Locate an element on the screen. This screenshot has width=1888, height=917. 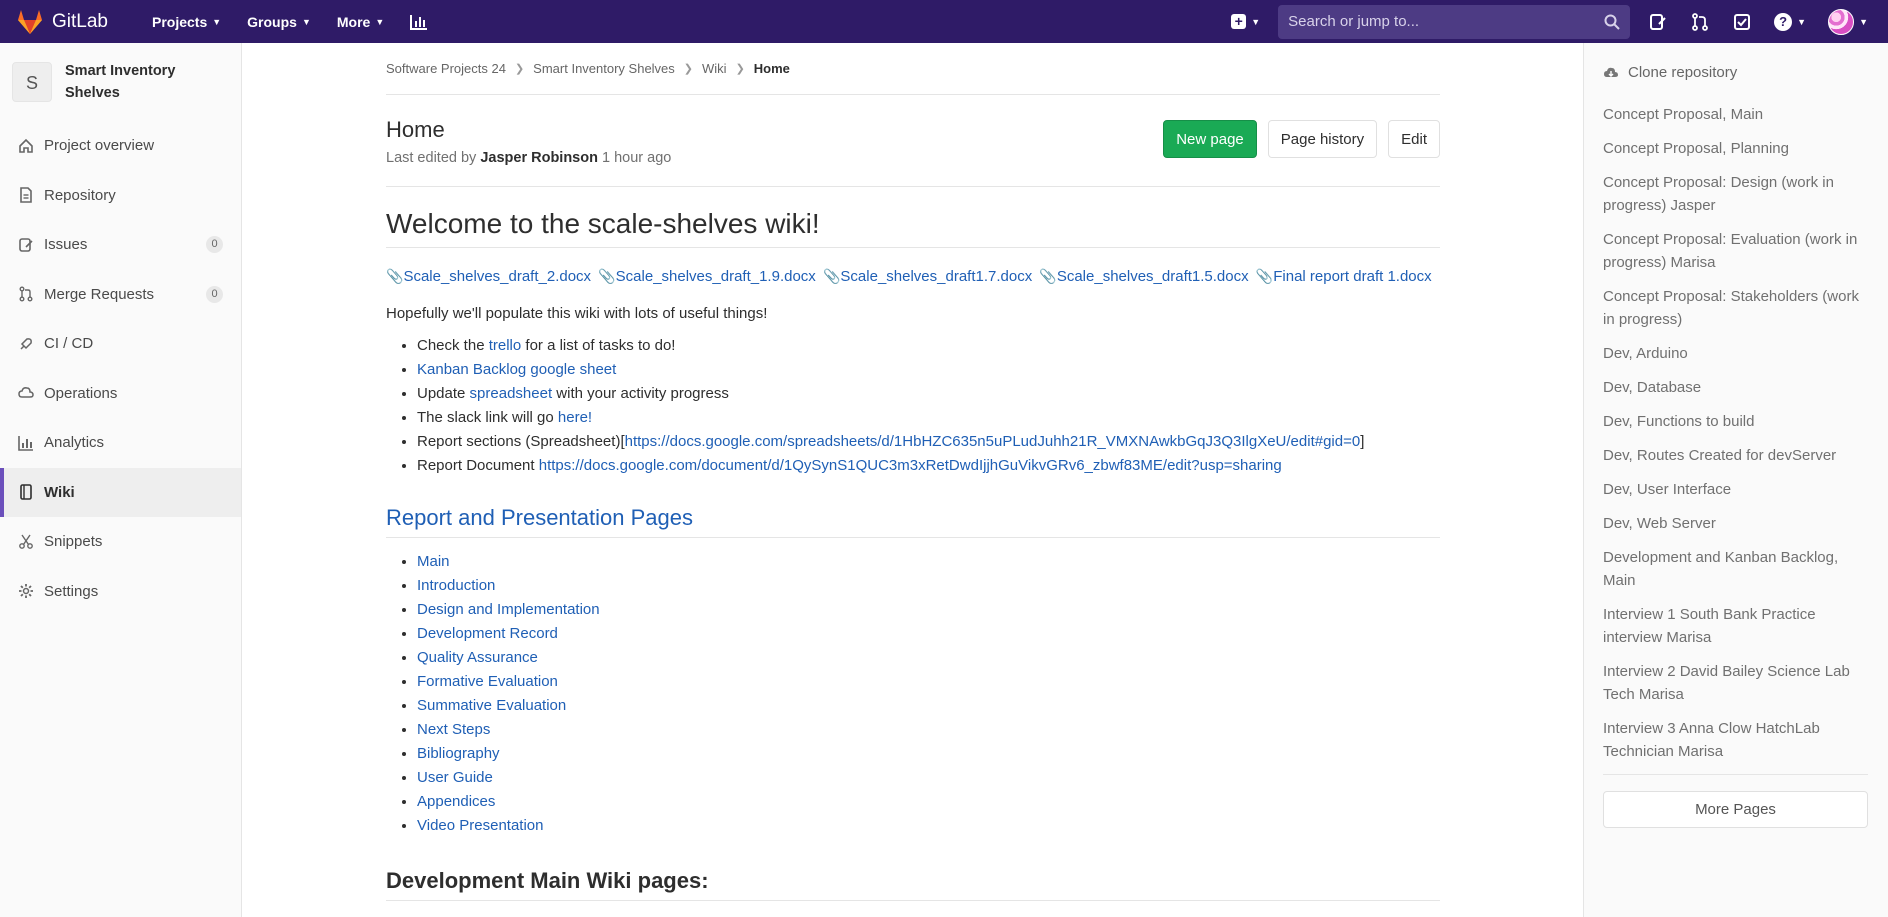
report-page-link: Bibliography is located at coordinates (458, 753).